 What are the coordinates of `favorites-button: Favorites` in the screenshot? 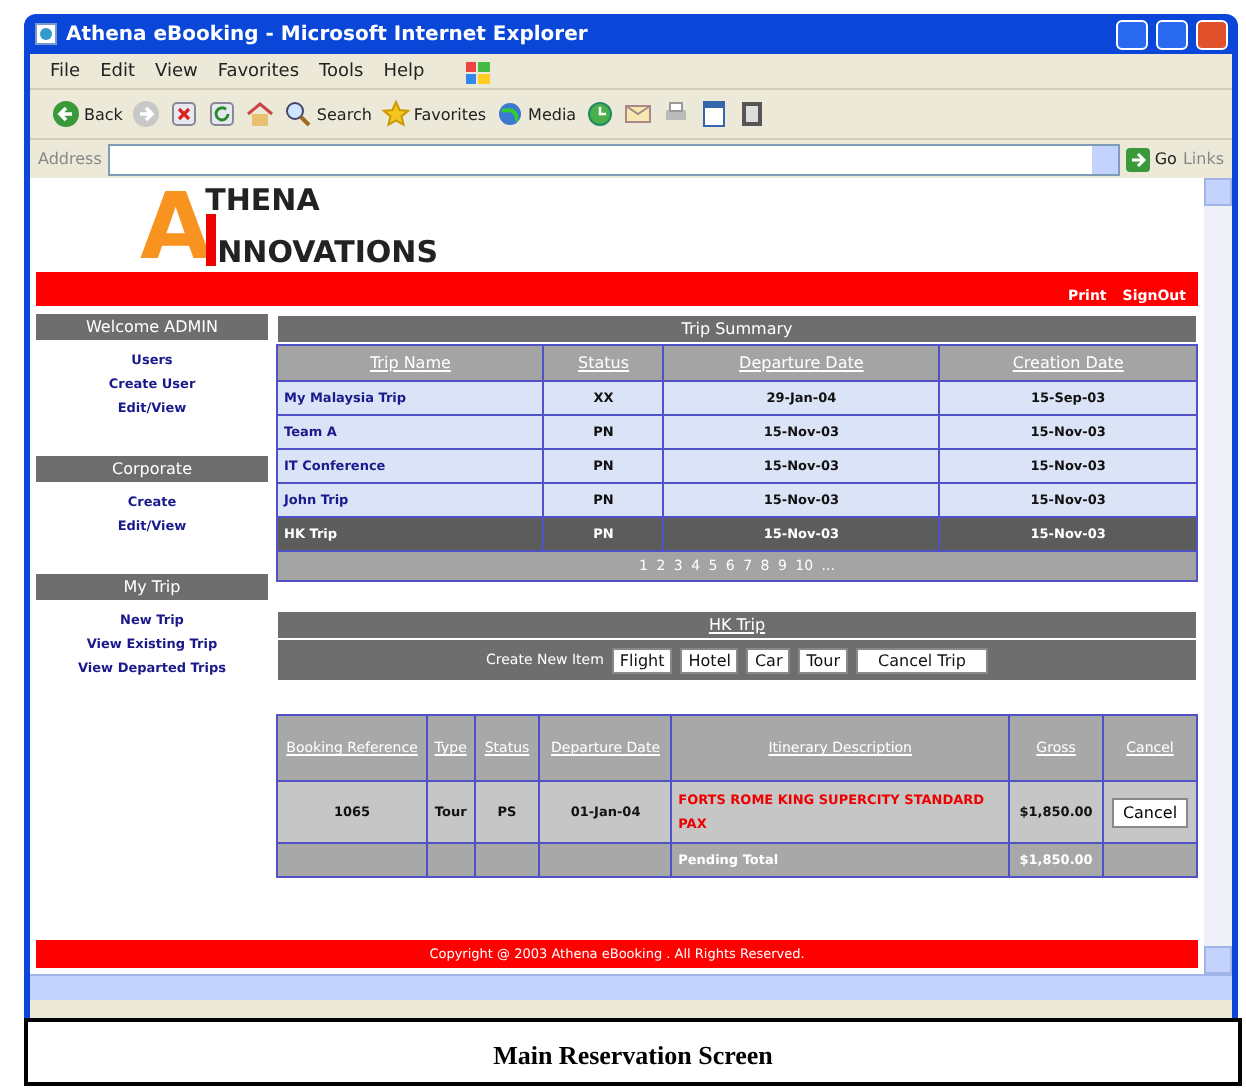 It's located at (434, 114).